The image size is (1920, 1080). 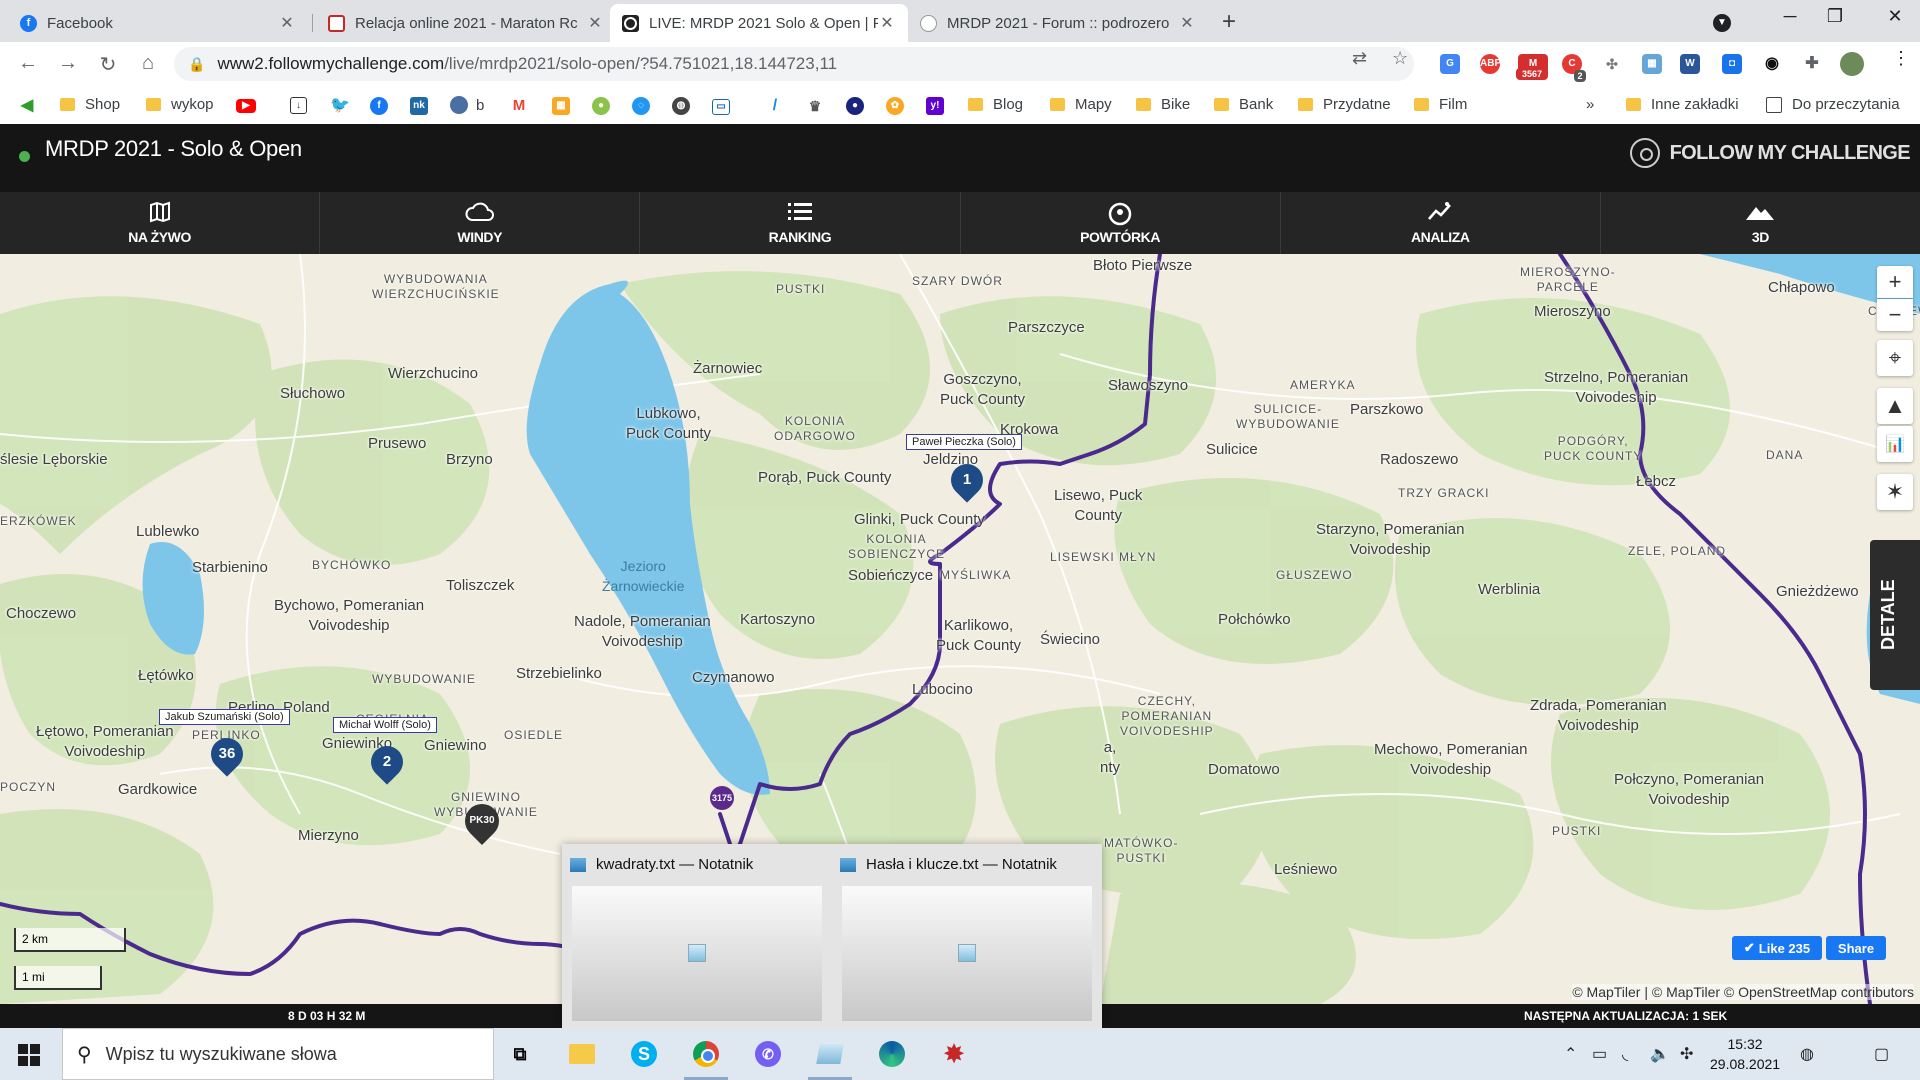 I want to click on nav-3d: 3D, so click(x=1760, y=223).